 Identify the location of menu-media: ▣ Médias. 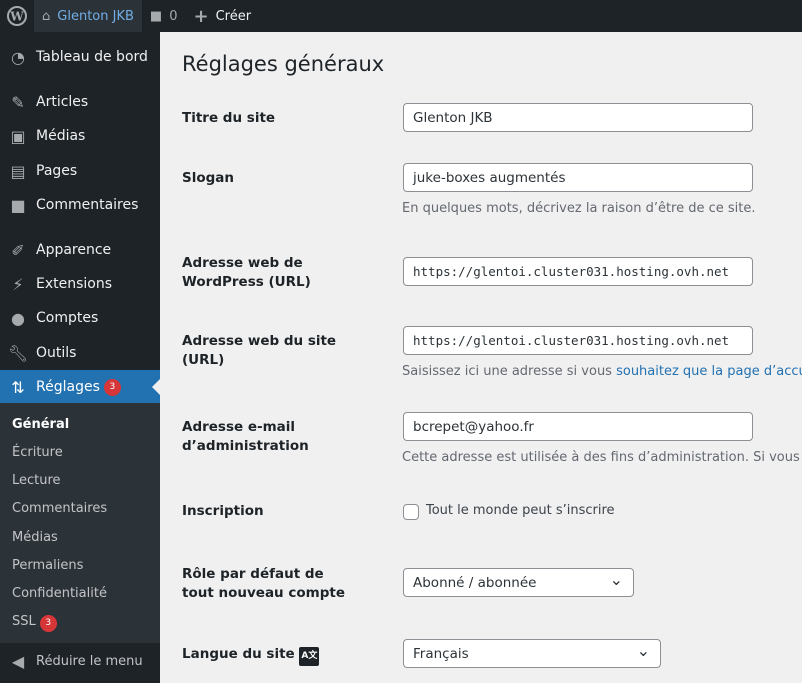
(80, 136).